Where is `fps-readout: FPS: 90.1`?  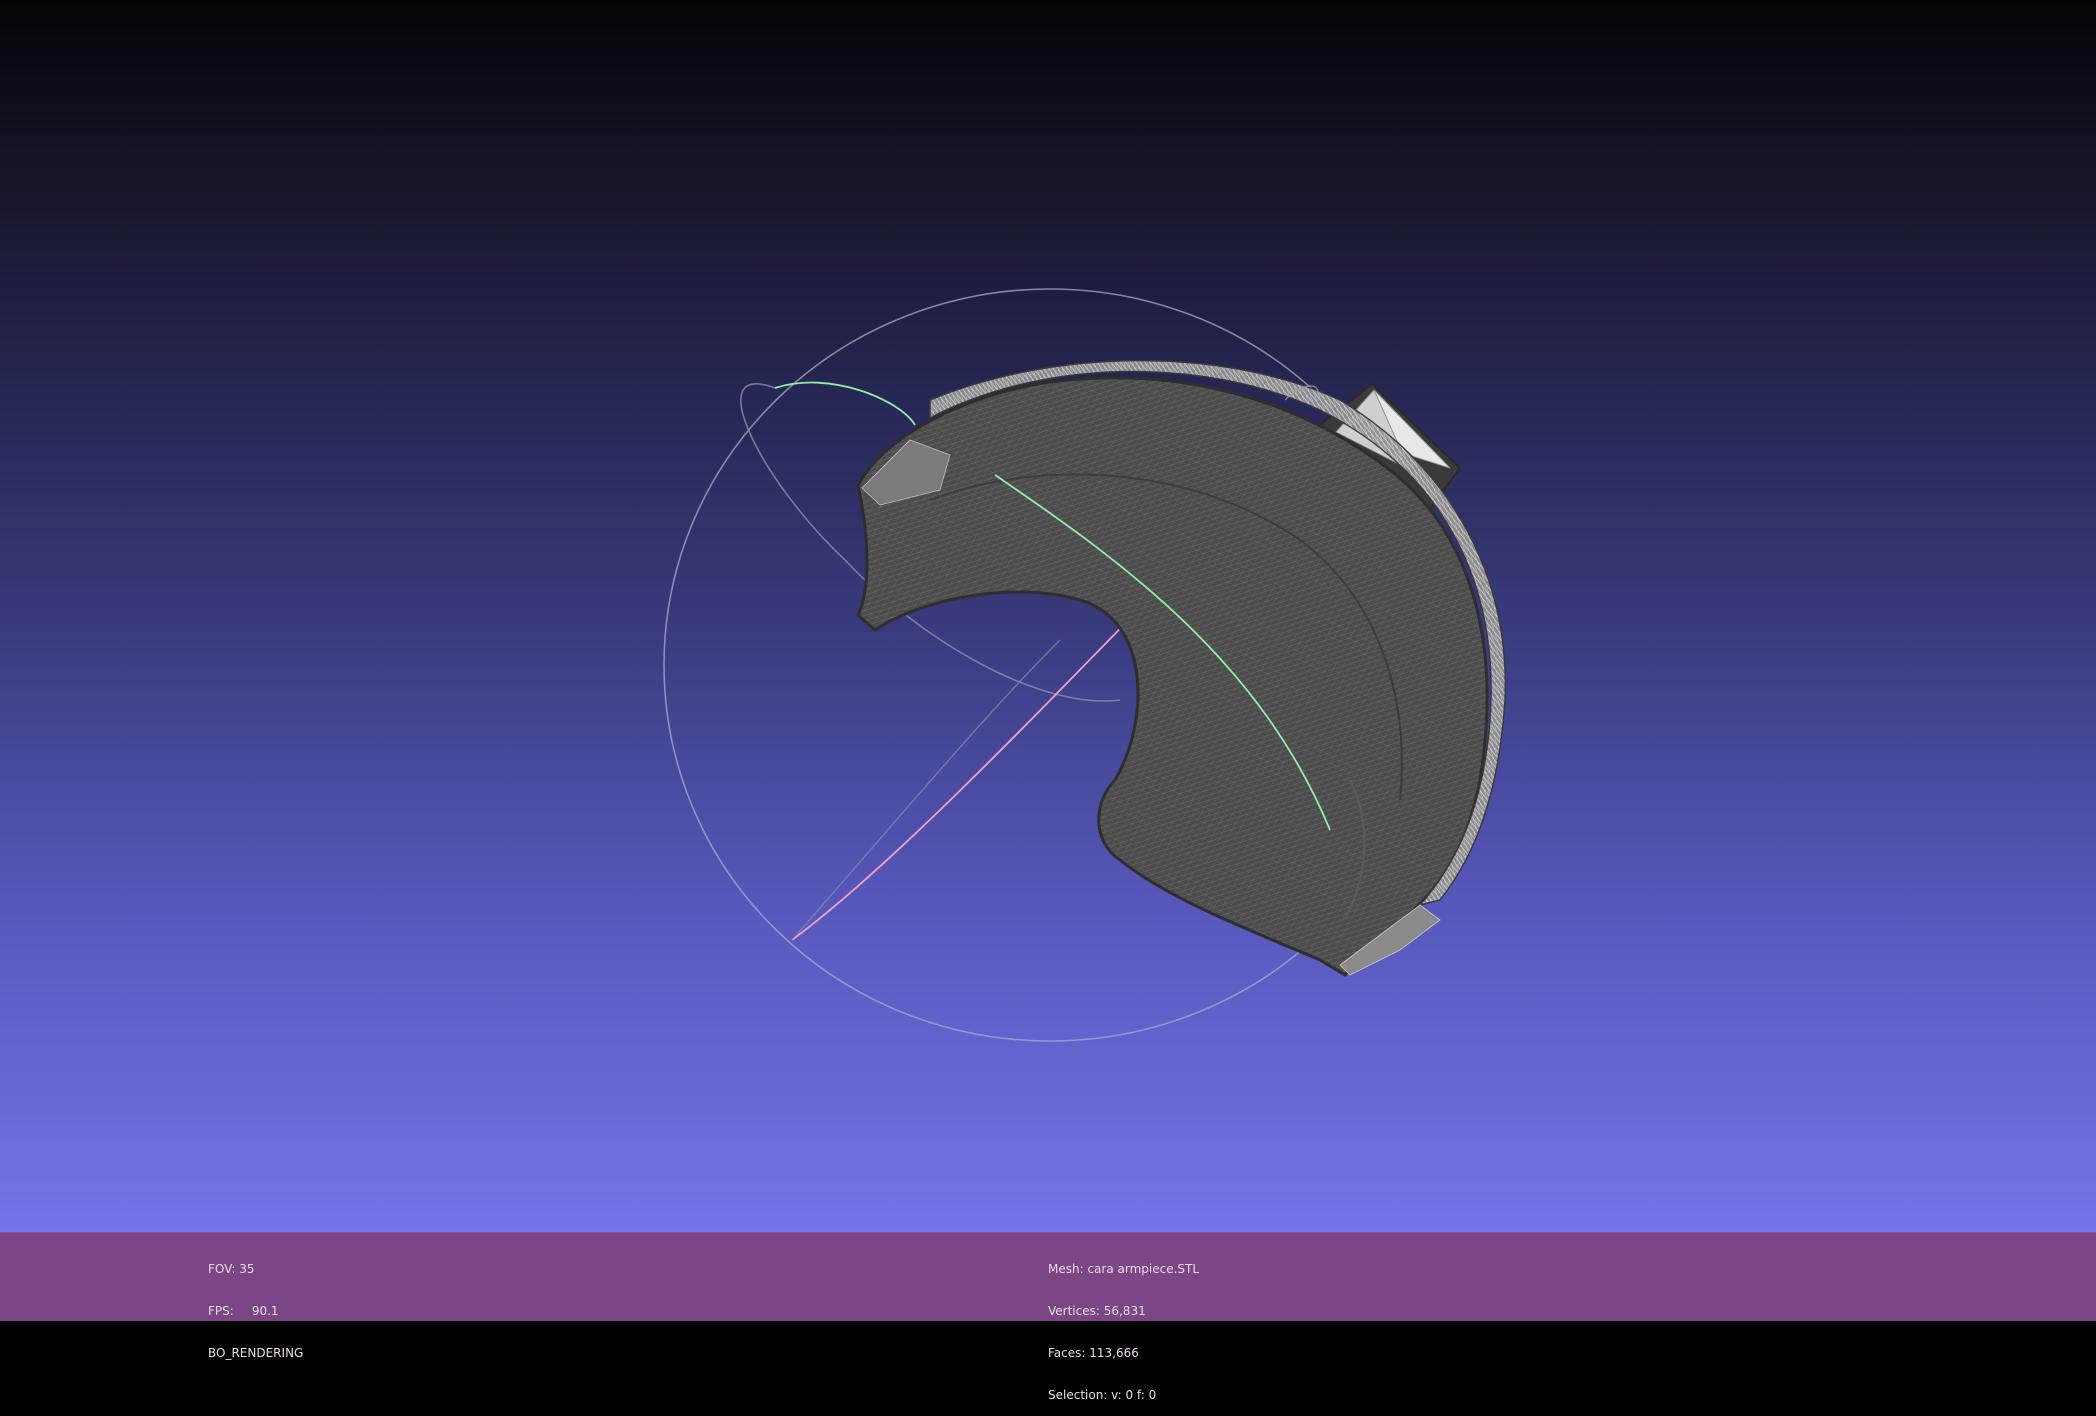 fps-readout: FPS: 90.1 is located at coordinates (255, 1311).